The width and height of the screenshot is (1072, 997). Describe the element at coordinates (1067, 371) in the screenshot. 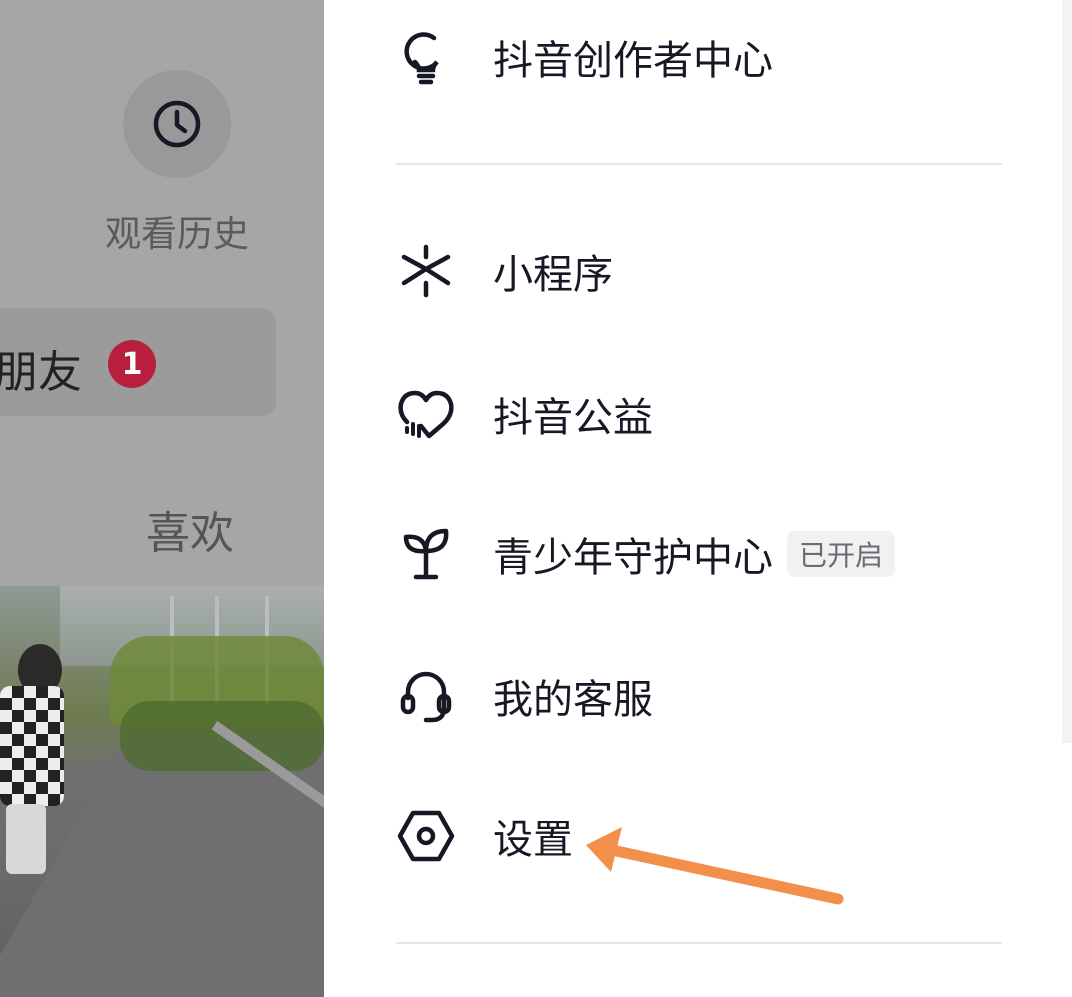

I see `scrollbar-track` at that location.